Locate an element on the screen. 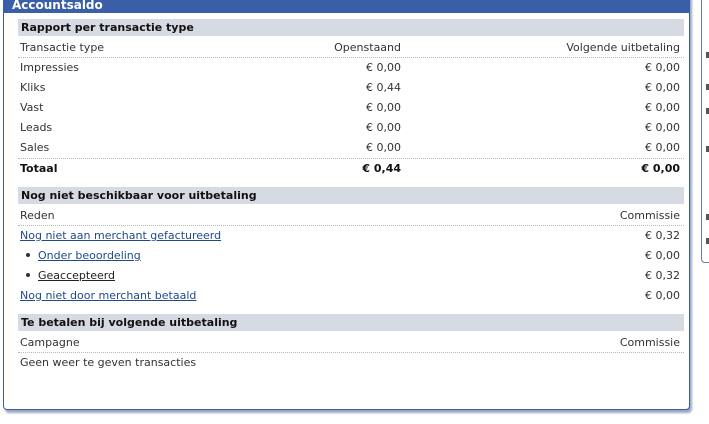 The width and height of the screenshot is (709, 424). column-header-outstanding: Openstaand is located at coordinates (367, 47).